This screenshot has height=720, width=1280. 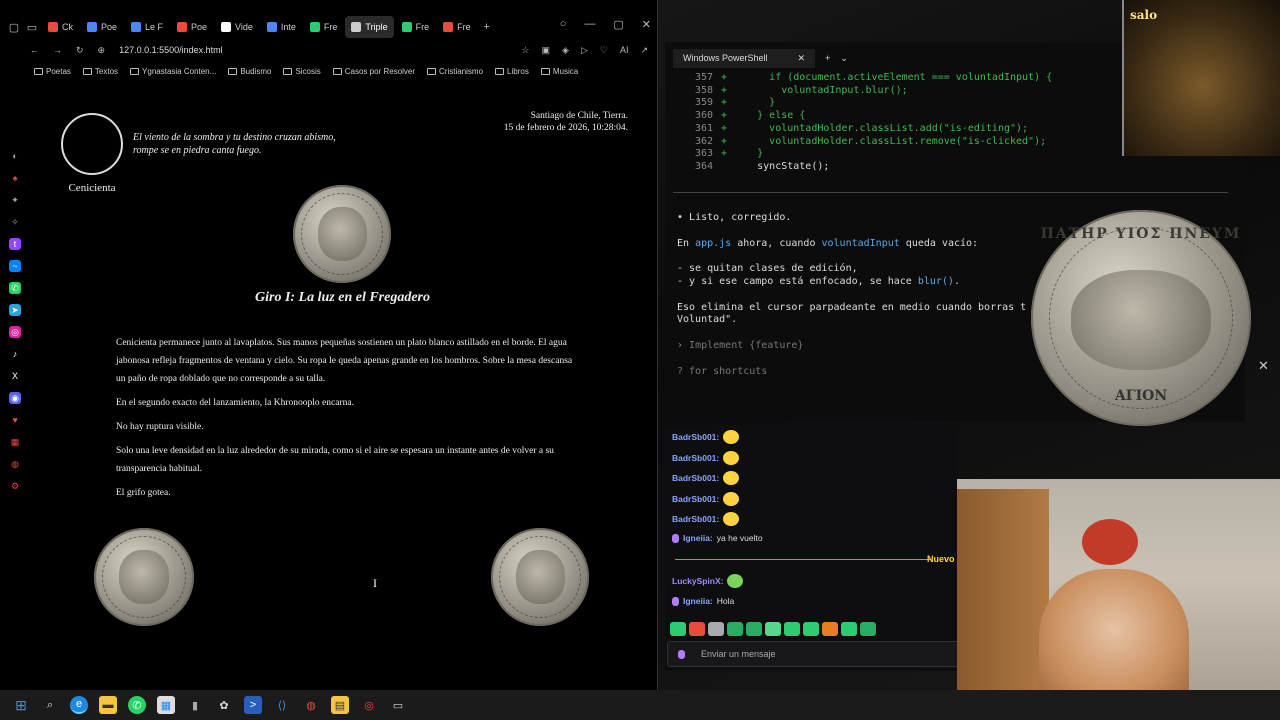 I want to click on play-icon: ▷, so click(x=584, y=50).